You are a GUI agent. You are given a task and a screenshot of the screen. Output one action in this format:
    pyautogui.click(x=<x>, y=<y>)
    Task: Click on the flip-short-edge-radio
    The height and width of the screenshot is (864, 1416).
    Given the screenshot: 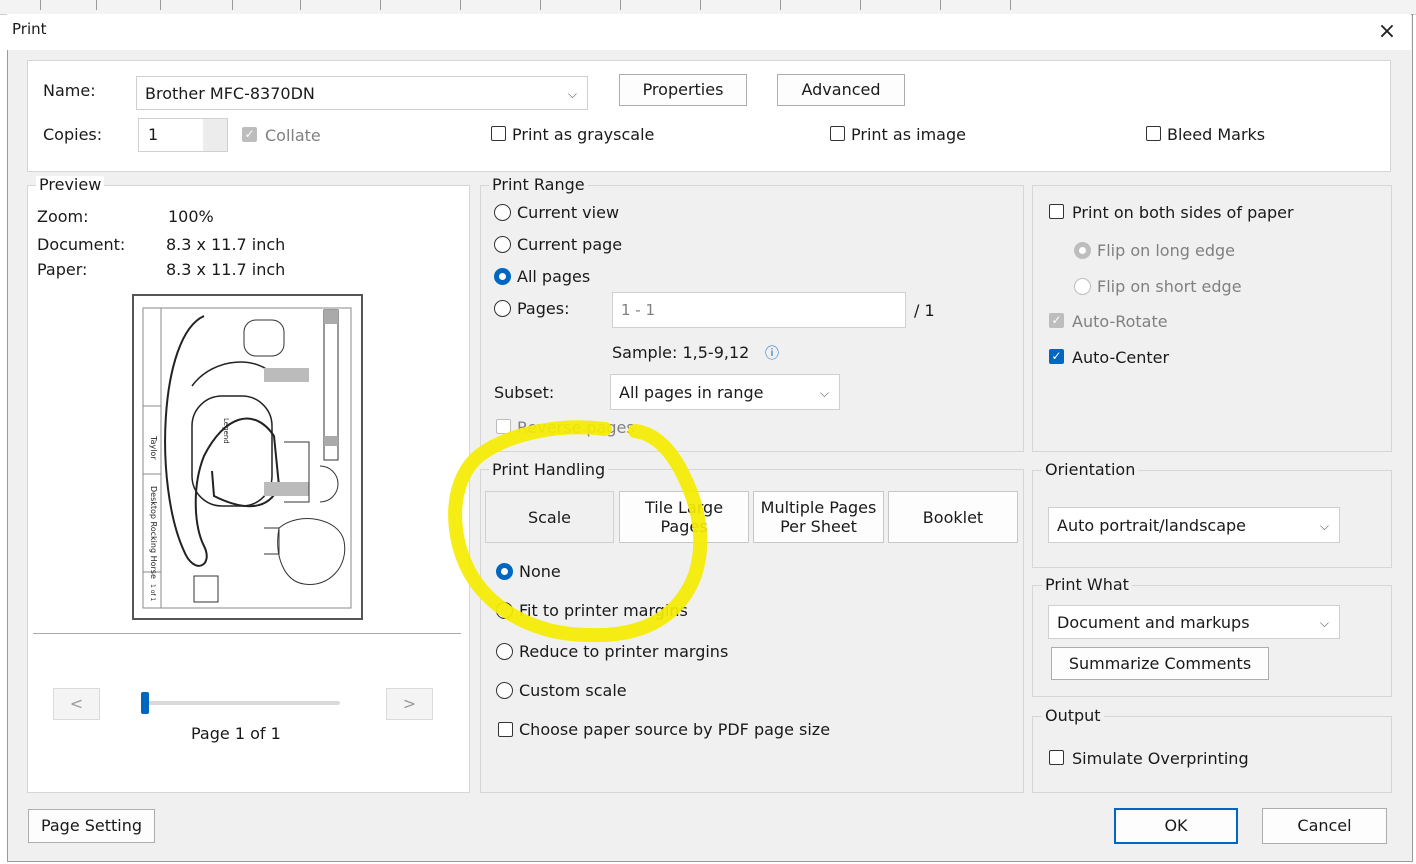 What is the action you would take?
    pyautogui.click(x=1082, y=286)
    